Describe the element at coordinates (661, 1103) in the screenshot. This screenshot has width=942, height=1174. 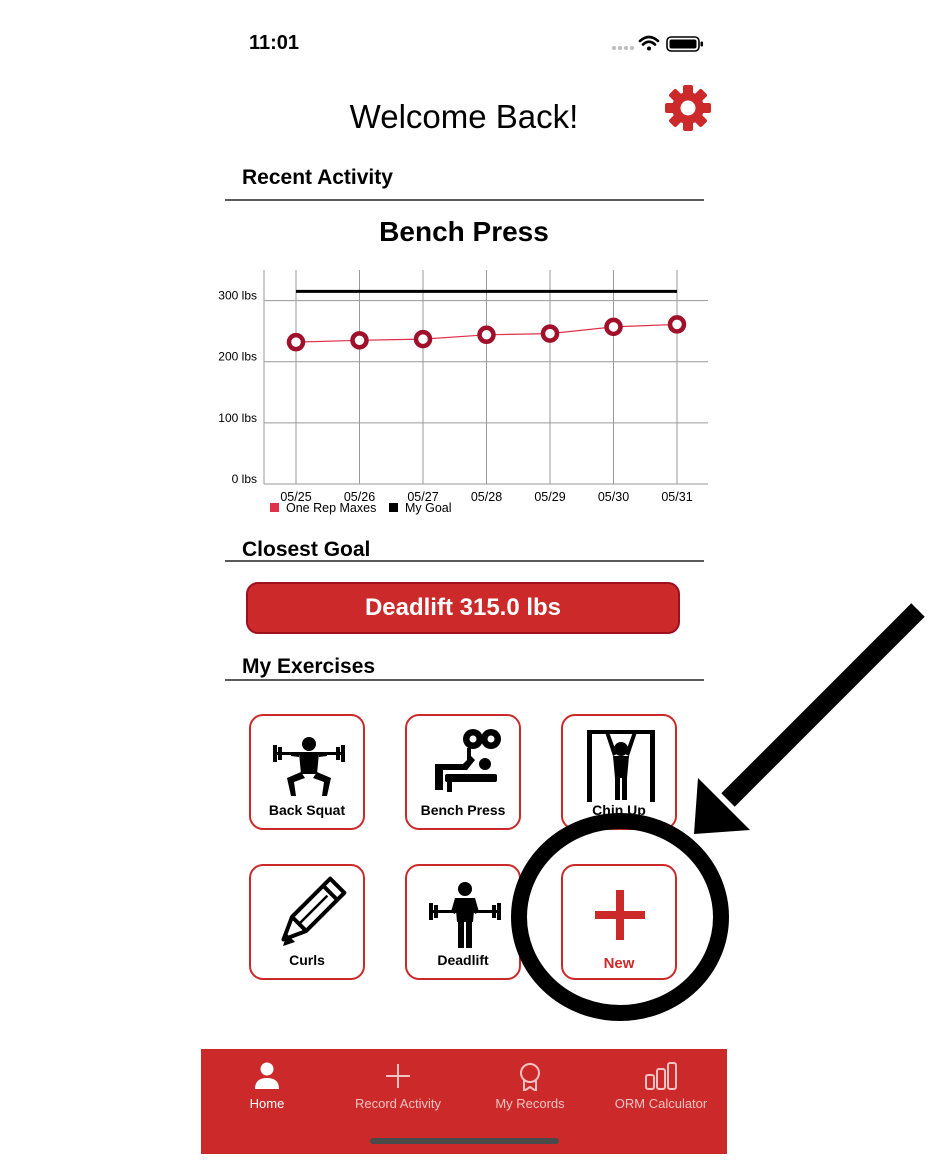
I see `tab-label: ORM Calculator` at that location.